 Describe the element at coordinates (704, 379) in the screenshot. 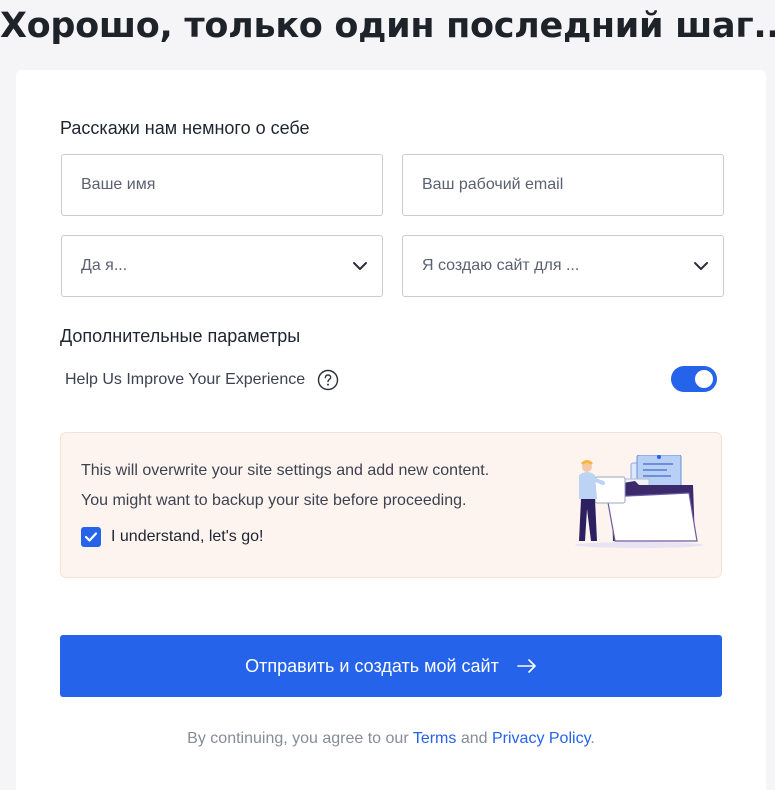

I see `toggle-knob` at that location.